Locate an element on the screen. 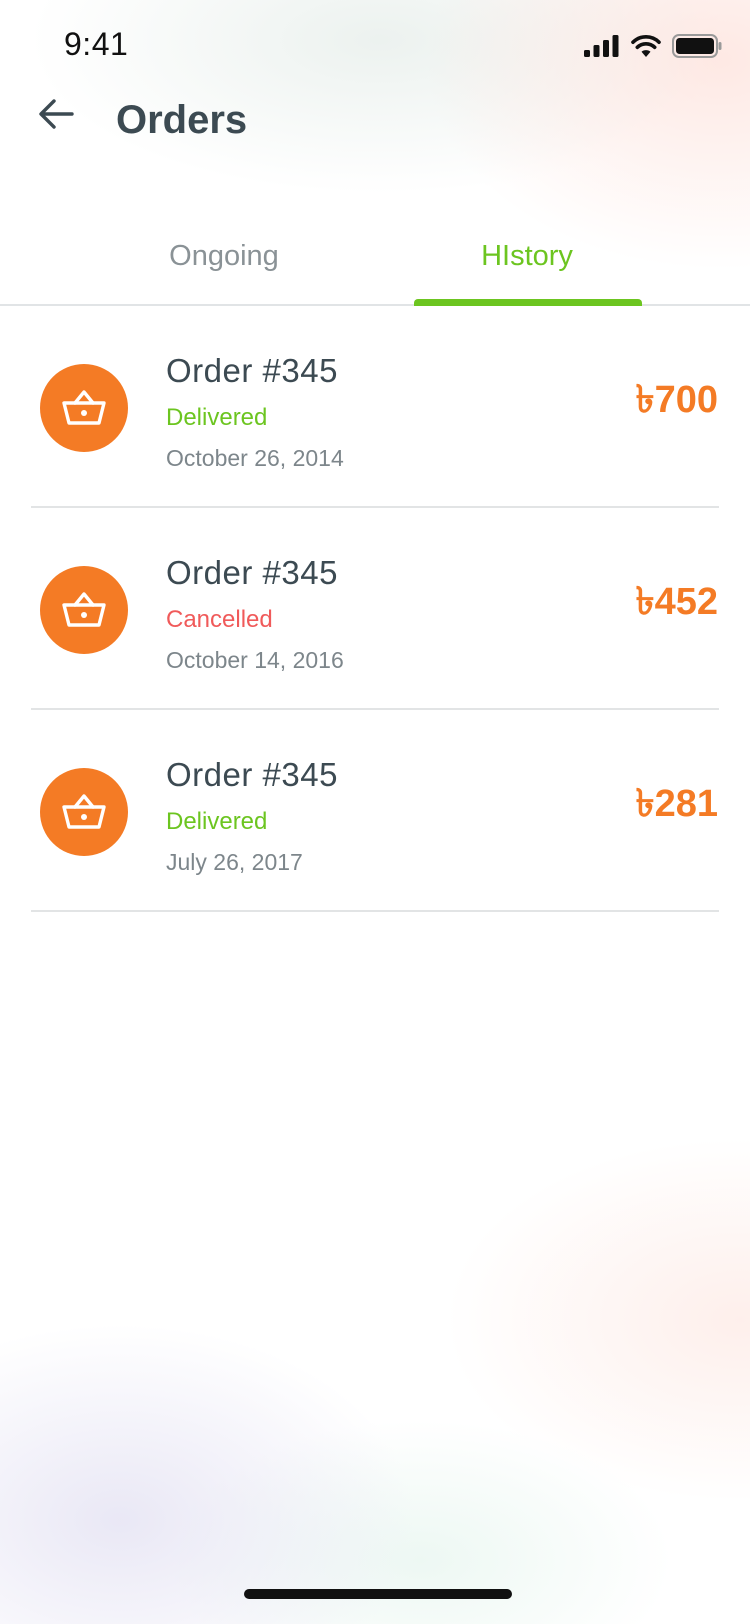  home-indicator is located at coordinates (378, 1594).